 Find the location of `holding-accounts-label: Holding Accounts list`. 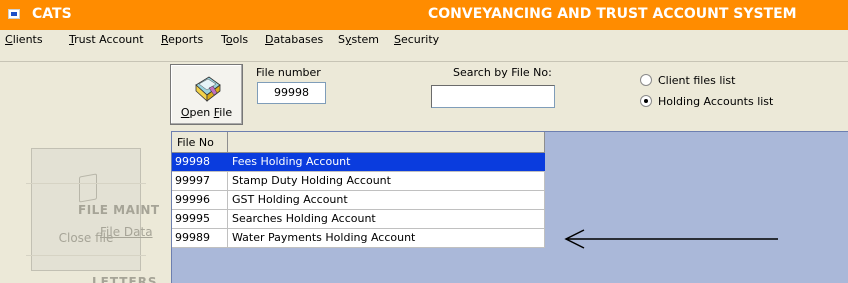

holding-accounts-label: Holding Accounts list is located at coordinates (715, 101).